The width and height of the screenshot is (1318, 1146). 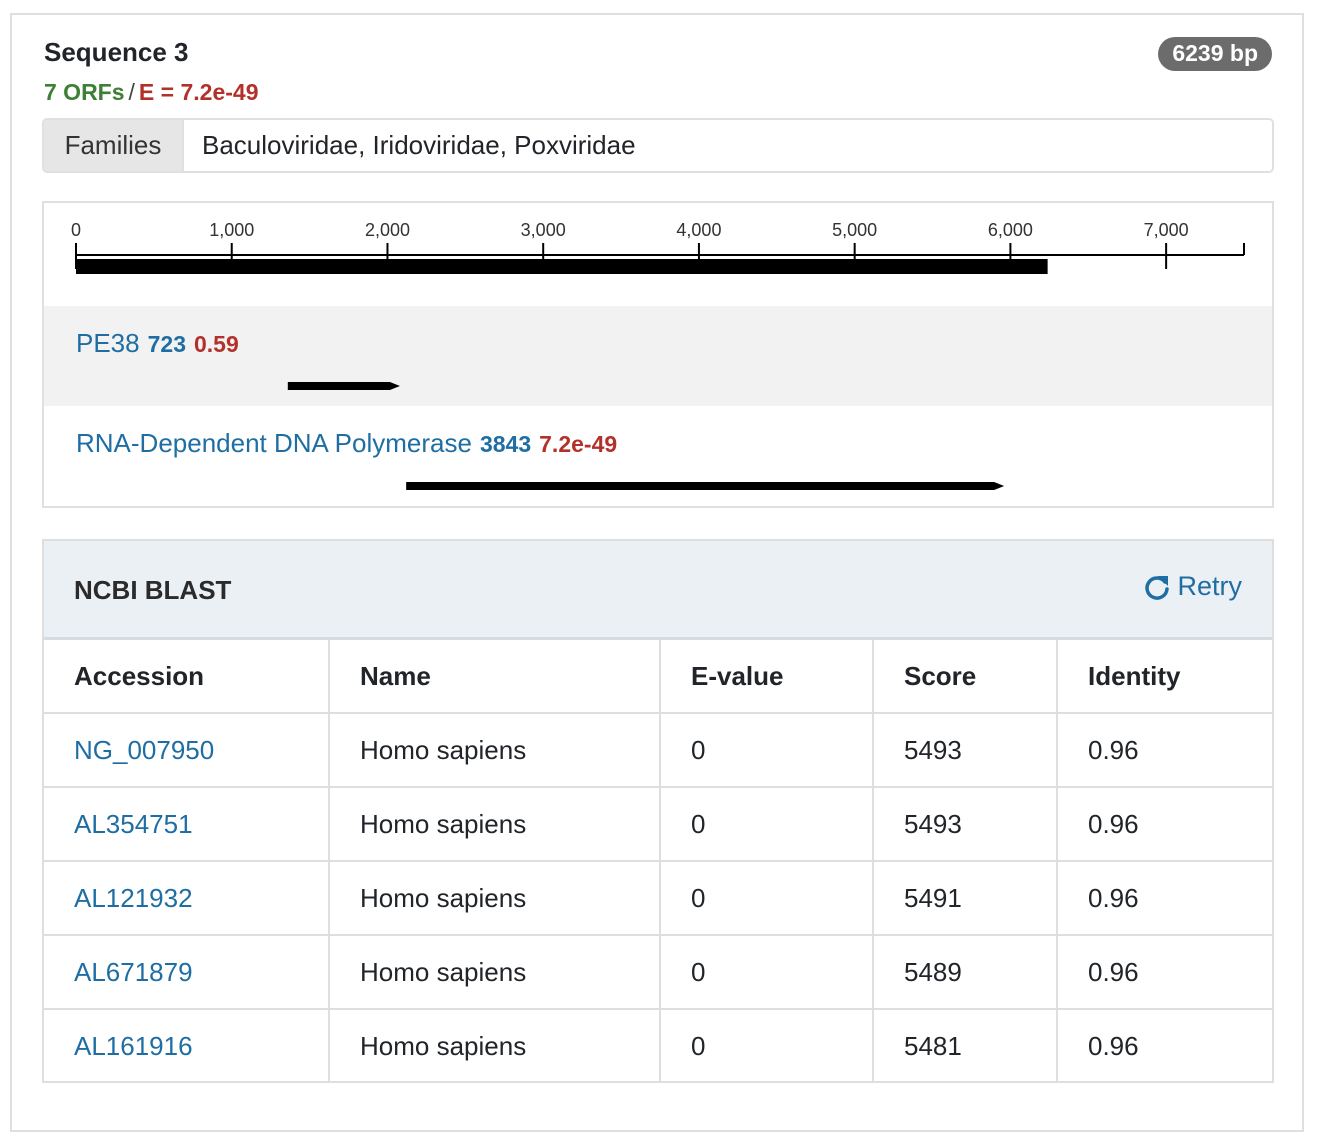 I want to click on accession-link: AL671879, so click(x=133, y=972).